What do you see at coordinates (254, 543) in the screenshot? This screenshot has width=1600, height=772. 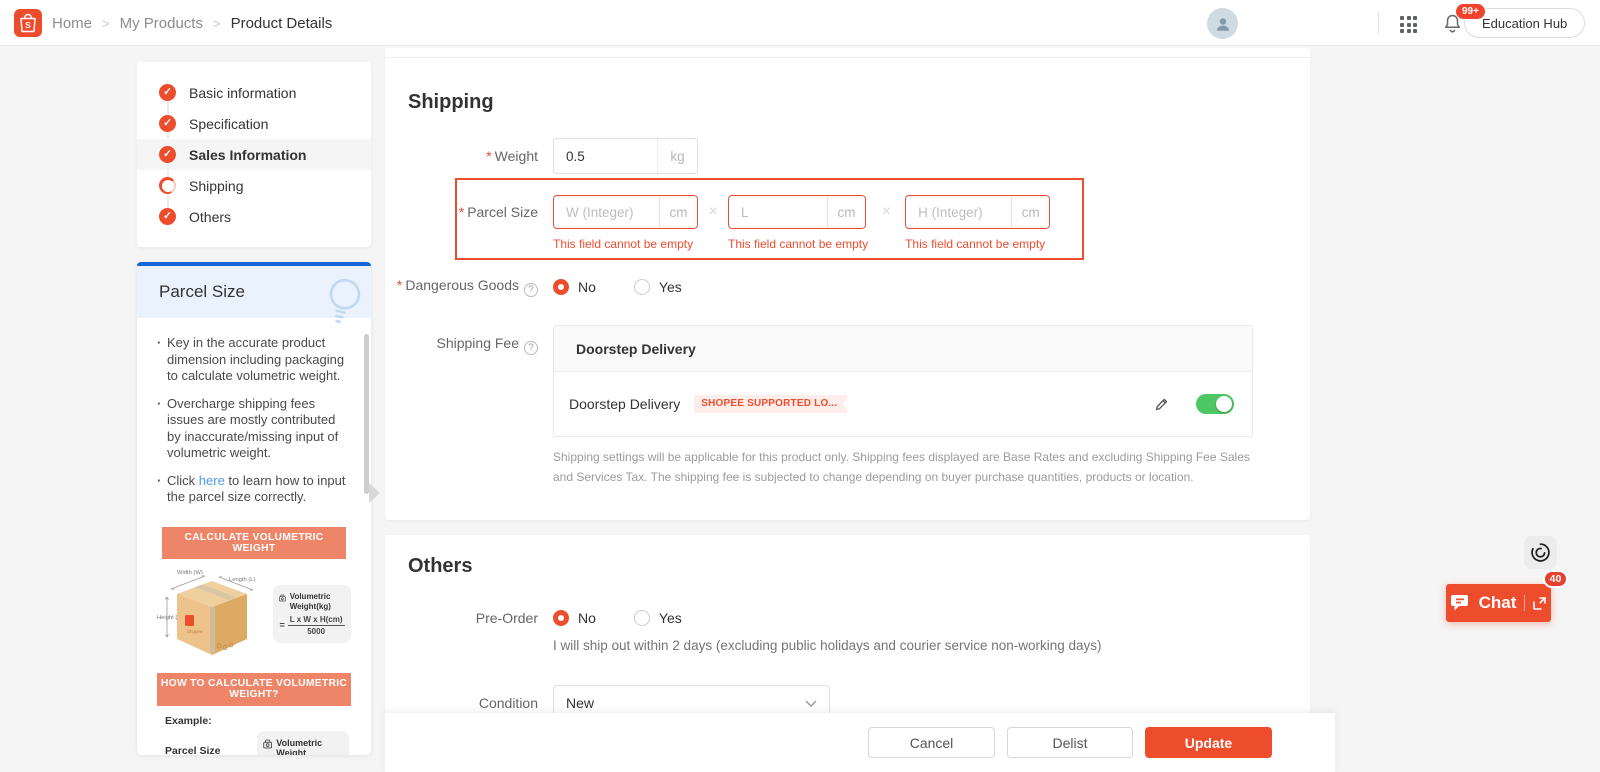 I see `calc-volumetric-banner: CALCULATE VOLUMETRIC WEIGHT` at bounding box center [254, 543].